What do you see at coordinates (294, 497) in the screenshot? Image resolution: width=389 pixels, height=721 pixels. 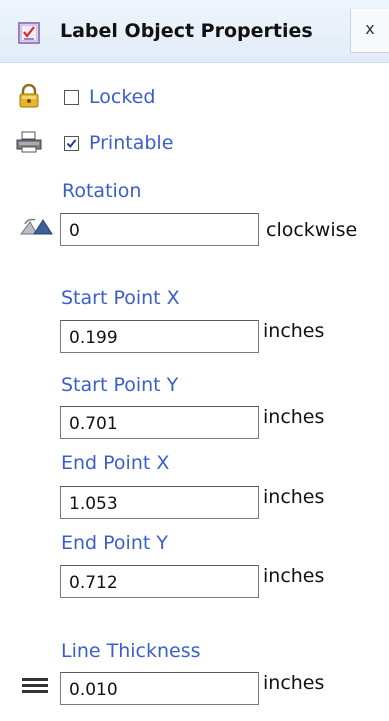 I see `end-point-x-unit: inches` at bounding box center [294, 497].